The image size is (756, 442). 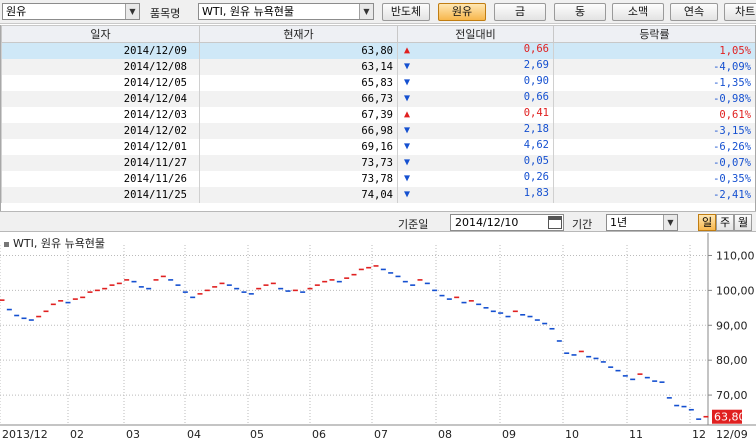 I want to click on row-change-value: 1,83, so click(x=536, y=193).